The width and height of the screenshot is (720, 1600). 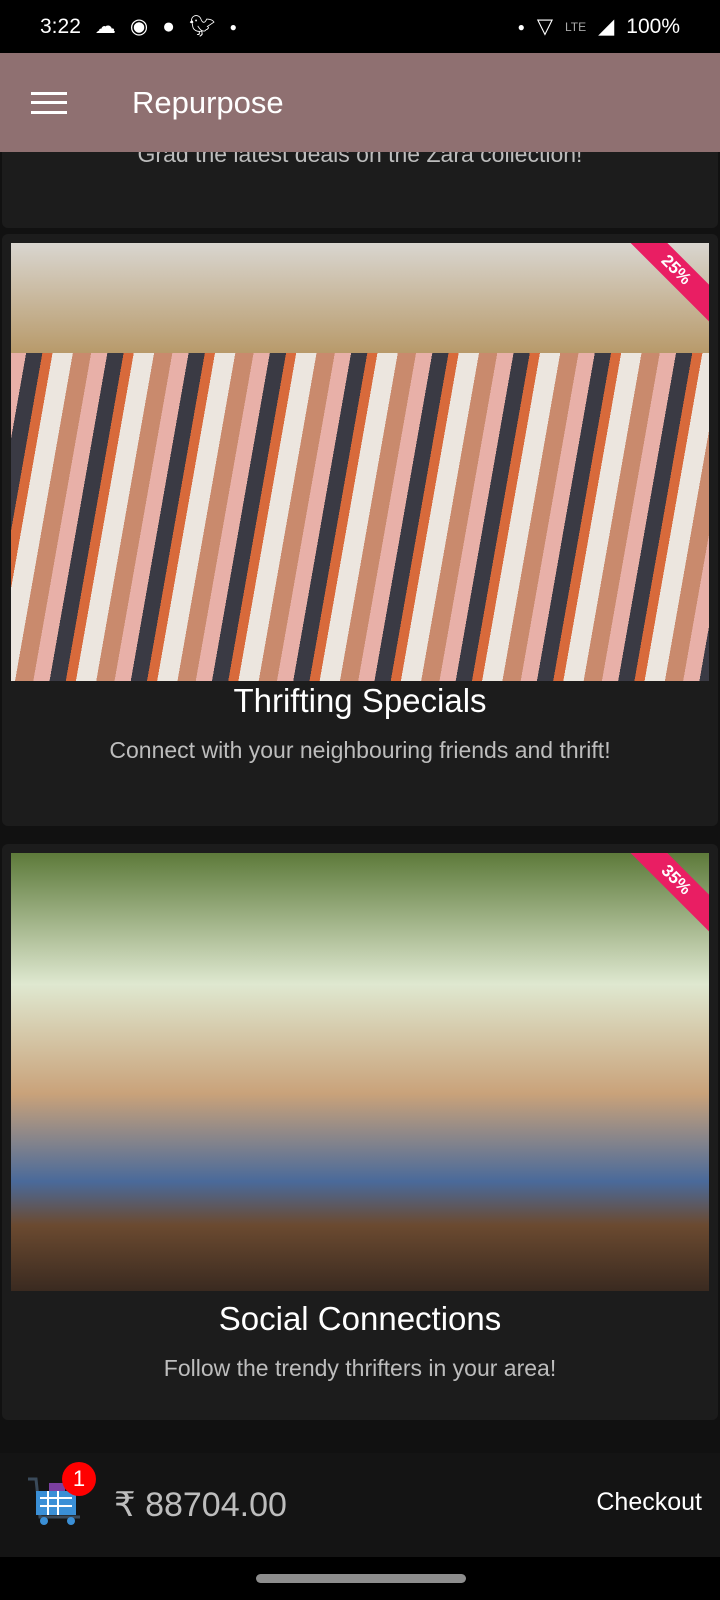 What do you see at coordinates (606, 26) in the screenshot?
I see `signal-icon: ◢` at bounding box center [606, 26].